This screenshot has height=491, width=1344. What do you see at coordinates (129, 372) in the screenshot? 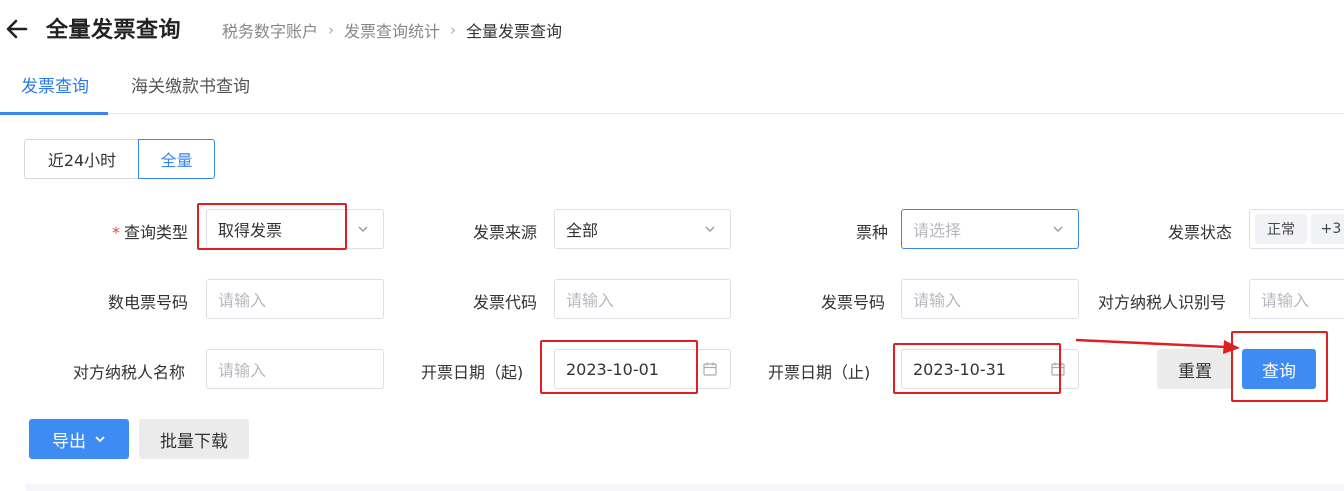
I see `counterparty-name-label: 对方纳税人名称` at bounding box center [129, 372].